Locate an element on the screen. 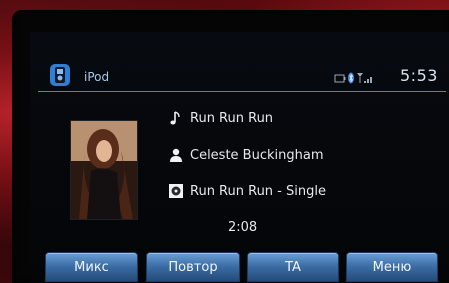  bluetooth-icon is located at coordinates (351, 78).